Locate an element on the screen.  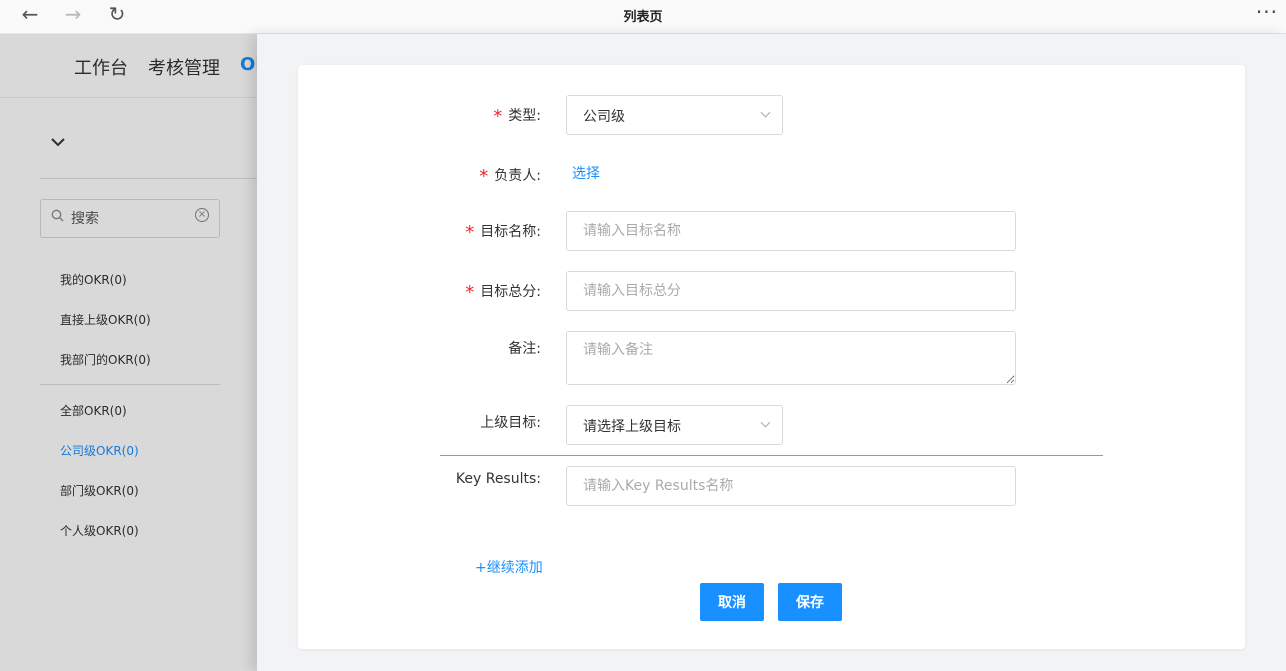
goal-name-label: * 目标名称: is located at coordinates (503, 232).